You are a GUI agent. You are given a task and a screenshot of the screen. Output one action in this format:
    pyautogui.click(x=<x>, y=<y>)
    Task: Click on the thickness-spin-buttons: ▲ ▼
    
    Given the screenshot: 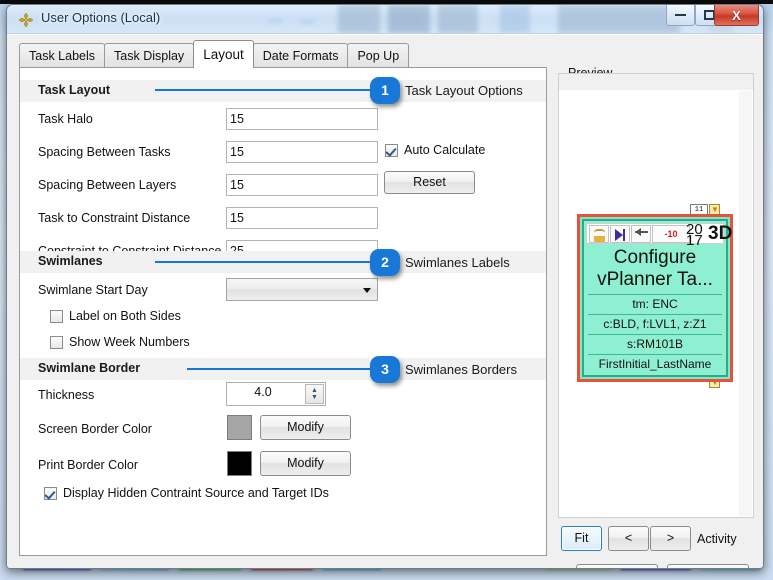 What is the action you would take?
    pyautogui.click(x=314, y=394)
    